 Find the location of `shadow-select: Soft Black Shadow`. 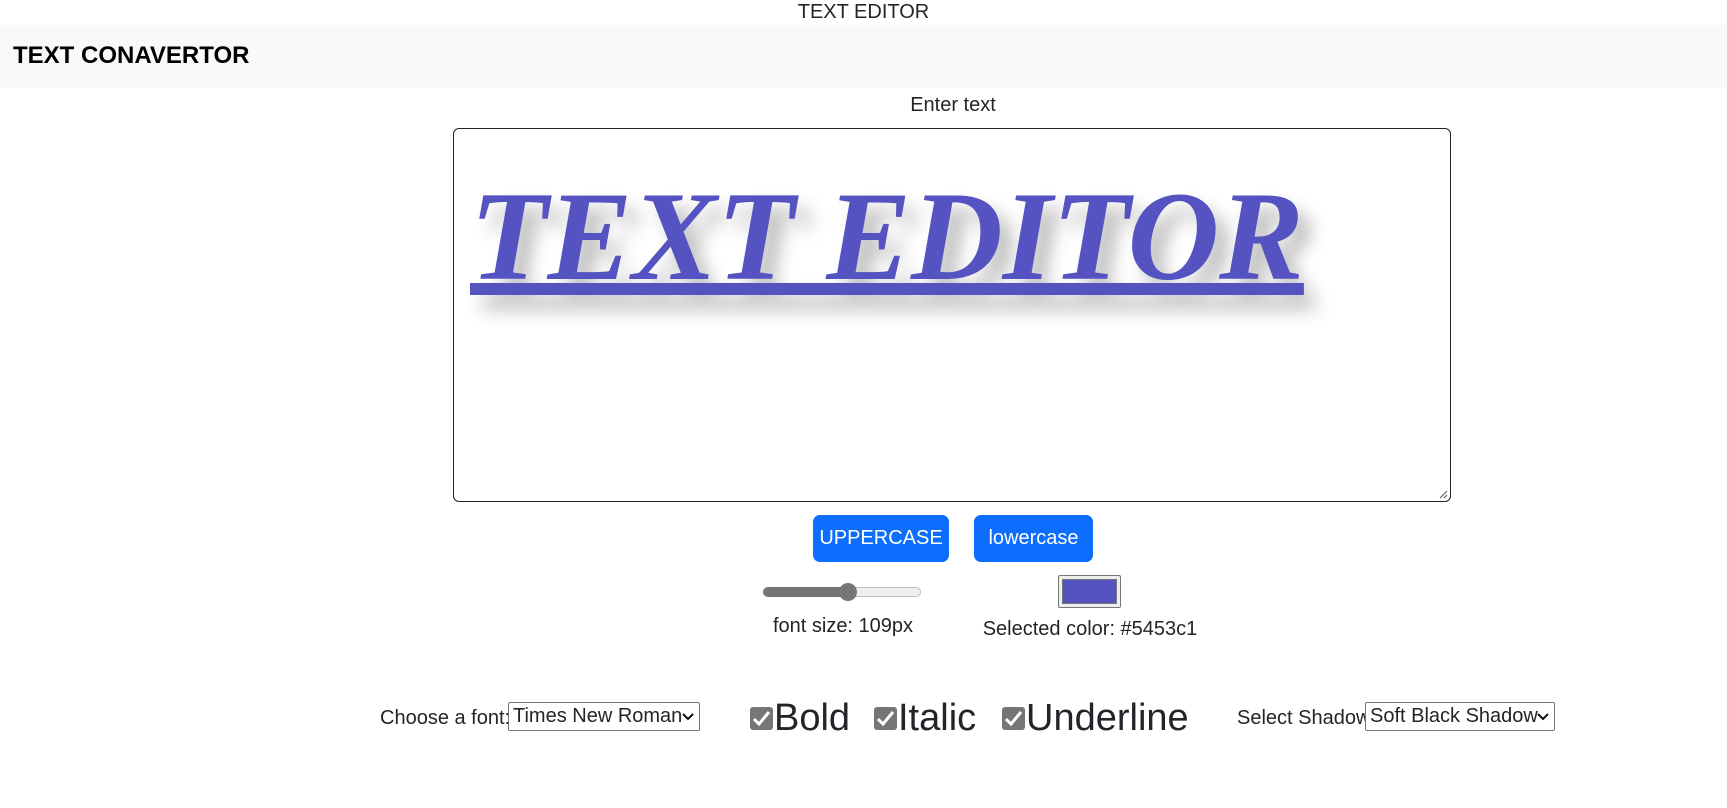

shadow-select: Soft Black Shadow is located at coordinates (1460, 716).